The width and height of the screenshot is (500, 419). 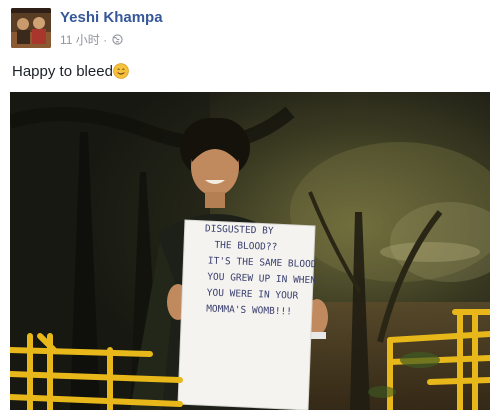 I want to click on post-text: Happy to bleed, so click(x=62, y=71).